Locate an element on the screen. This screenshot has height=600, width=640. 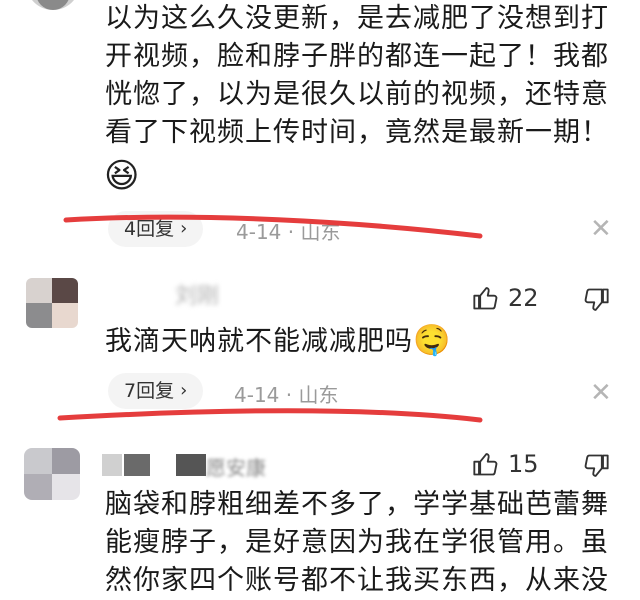
username-text: 刘刚 is located at coordinates (197, 296).